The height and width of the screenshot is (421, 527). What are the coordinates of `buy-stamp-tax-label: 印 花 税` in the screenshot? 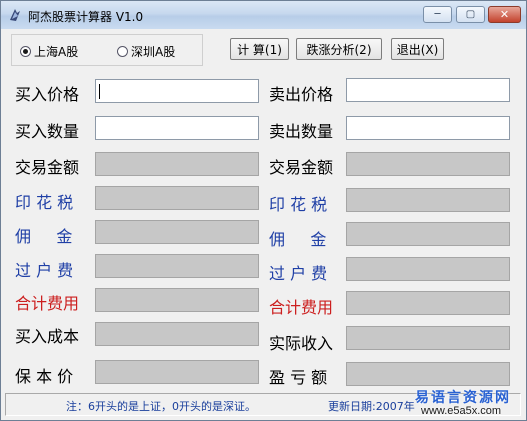 It's located at (44, 202).